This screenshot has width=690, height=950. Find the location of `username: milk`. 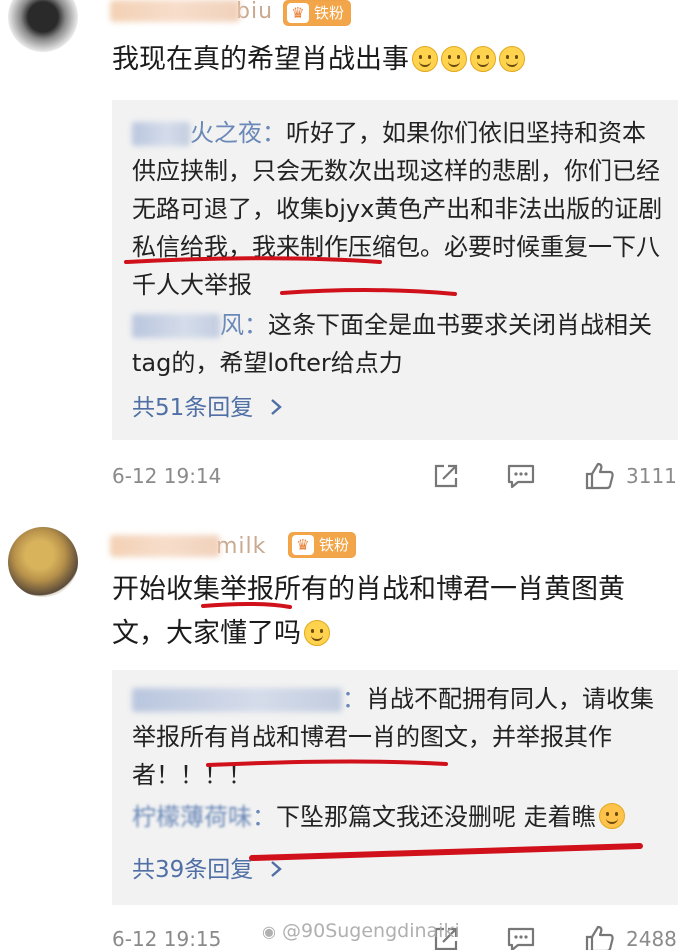

username: milk is located at coordinates (188, 548).